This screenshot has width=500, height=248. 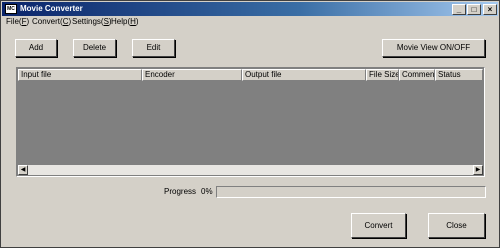 What do you see at coordinates (88, 21) in the screenshot?
I see `menu-settings-label: Settings(` at bounding box center [88, 21].